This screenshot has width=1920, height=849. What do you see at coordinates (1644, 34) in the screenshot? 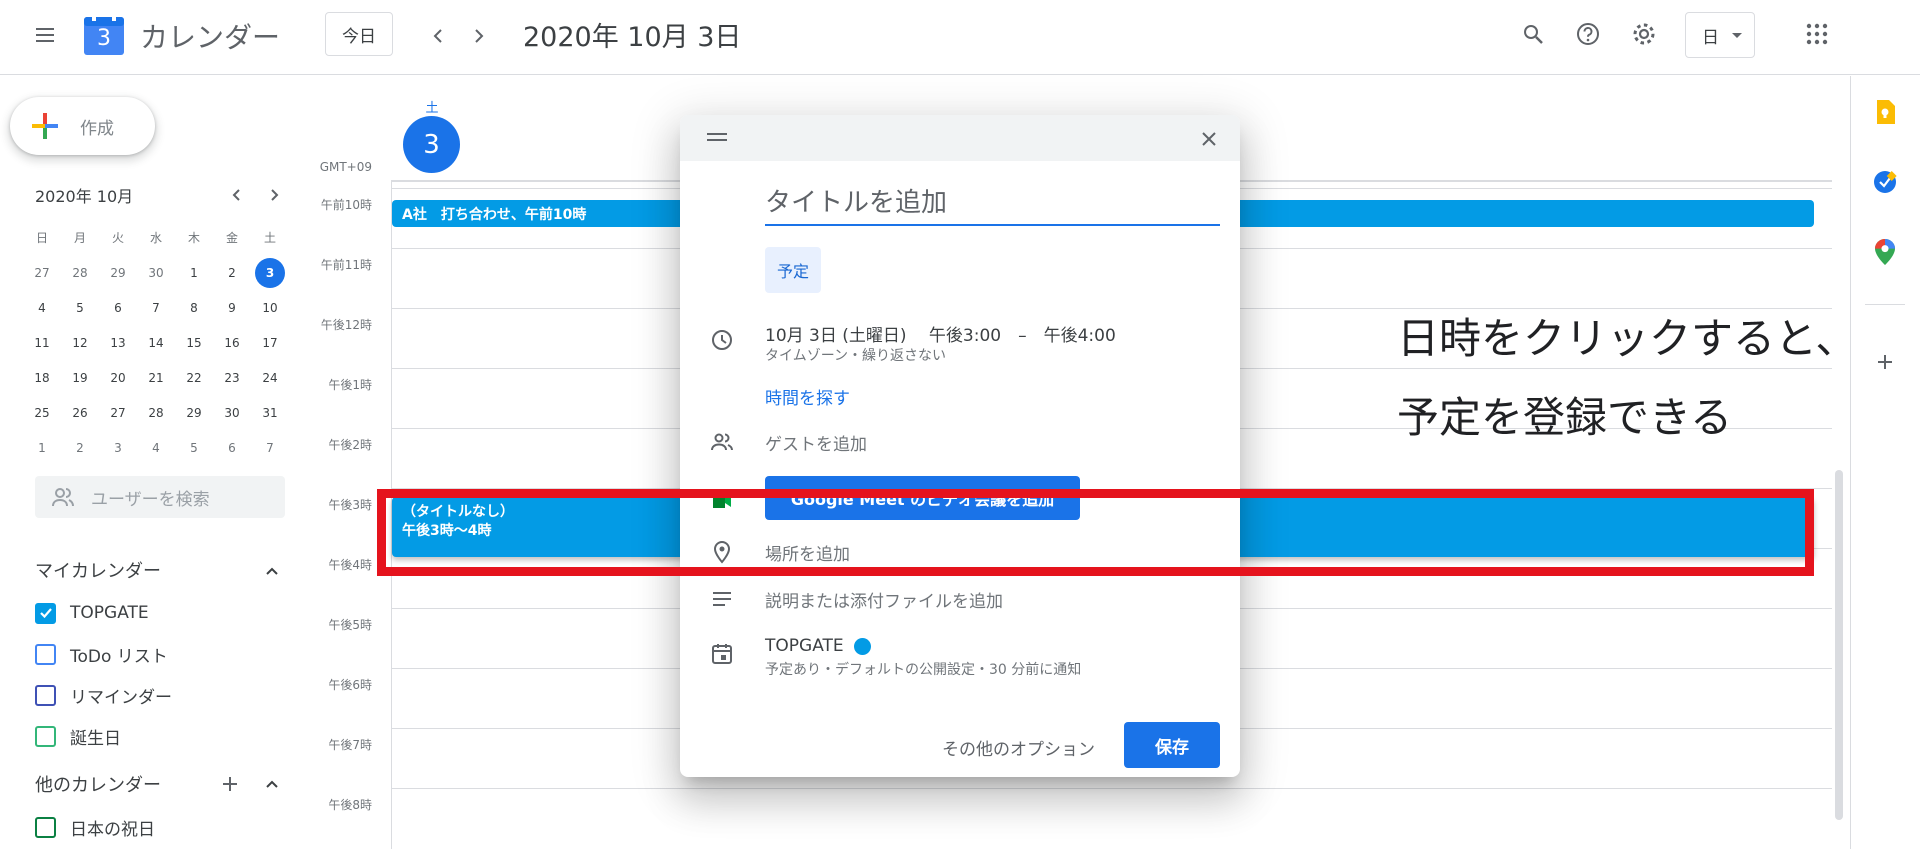
I see `settings-gear-icon` at bounding box center [1644, 34].